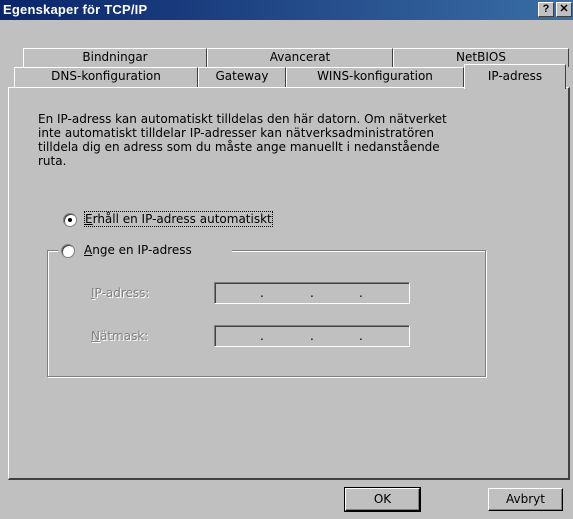  I want to click on radio-selected-dot, so click(70, 220).